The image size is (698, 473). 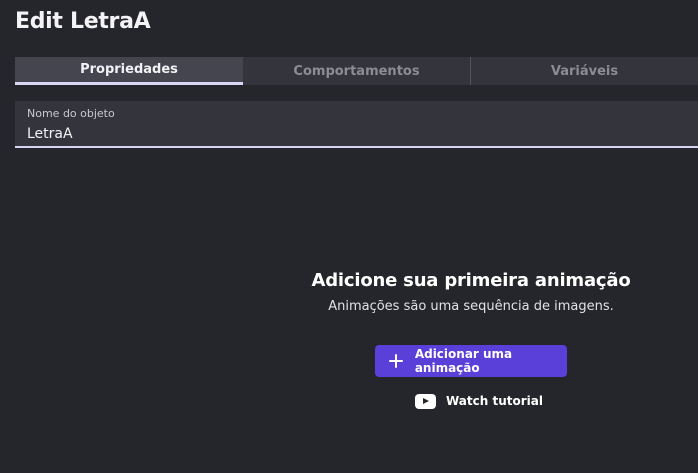 I want to click on object-name-input, so click(x=347, y=134).